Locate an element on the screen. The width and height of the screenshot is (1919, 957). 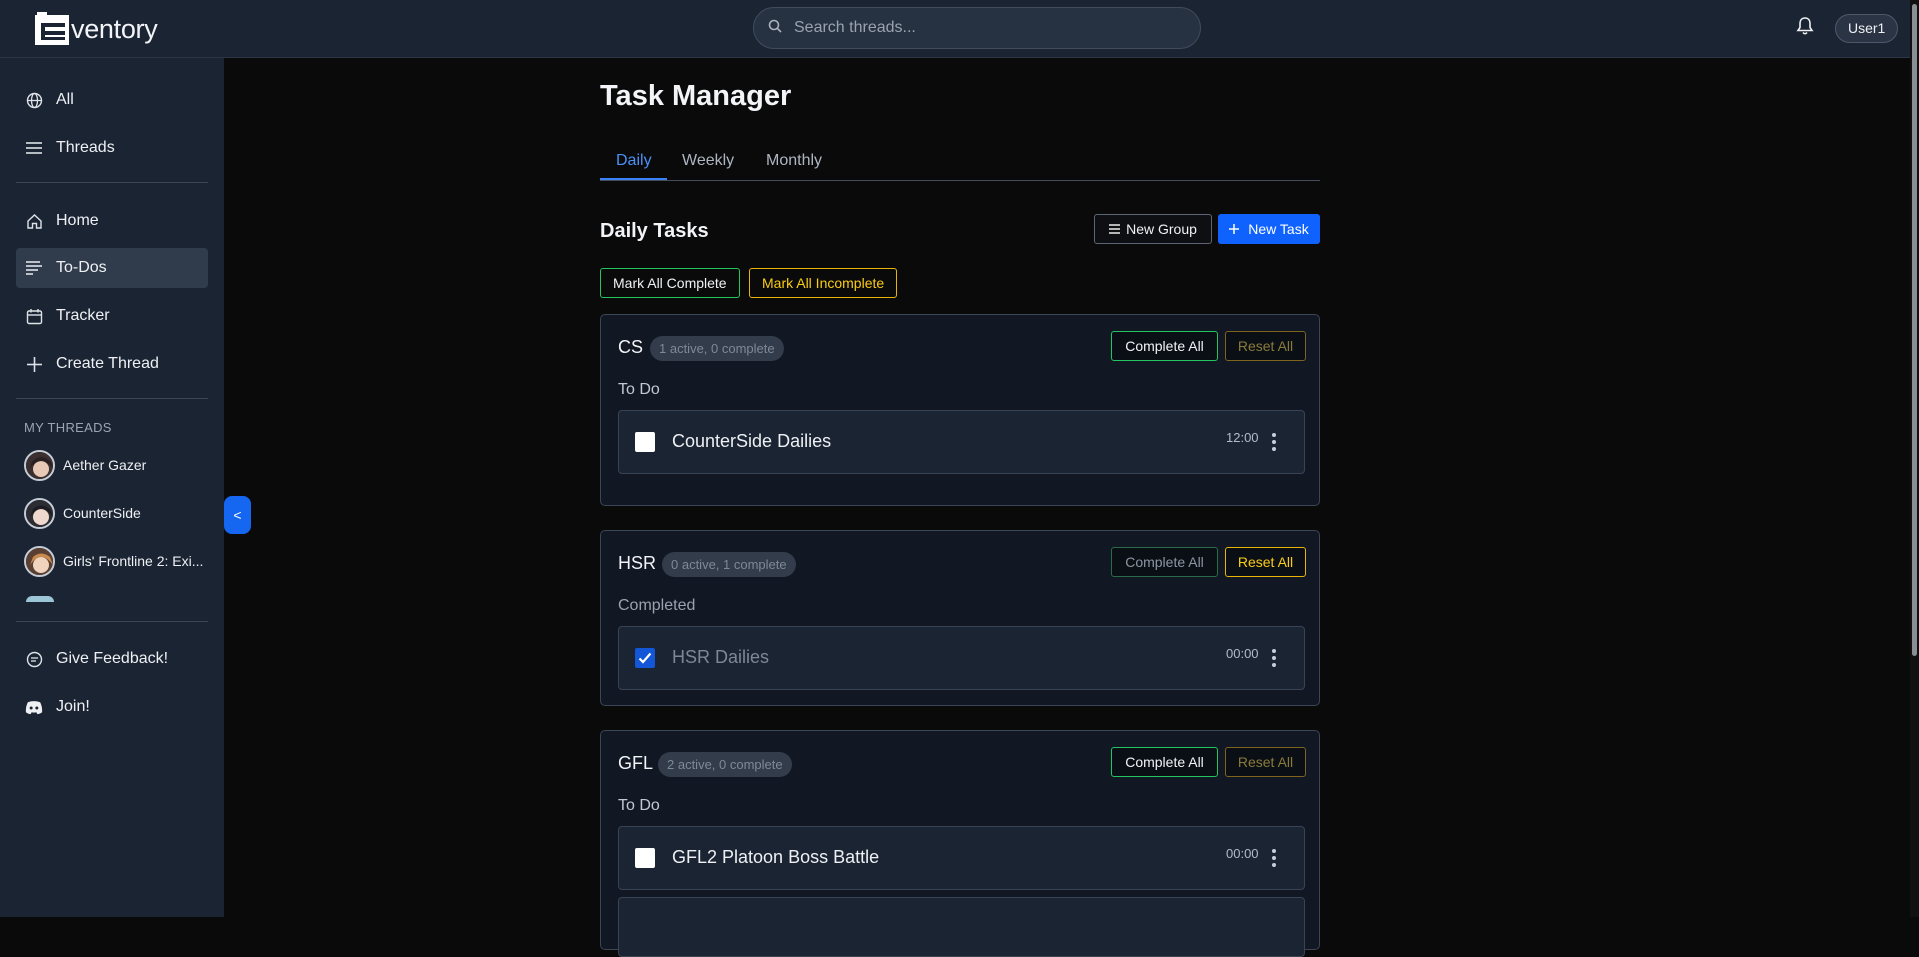
bell-icon is located at coordinates (1805, 28).